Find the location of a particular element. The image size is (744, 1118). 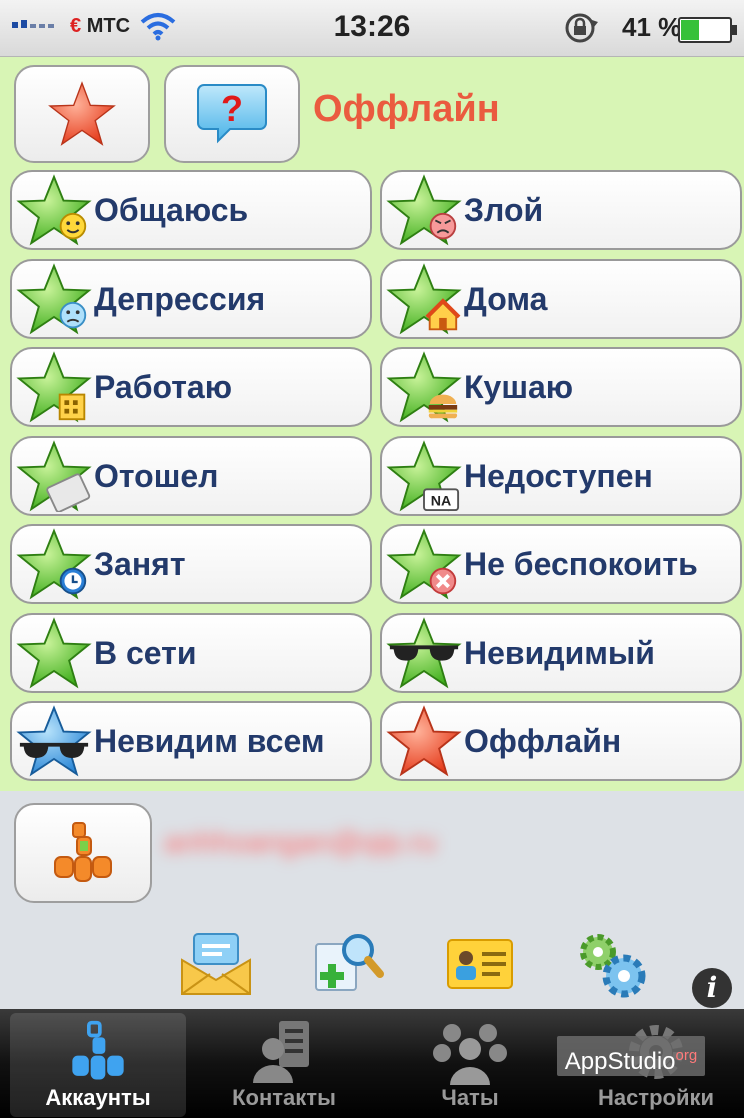

contacts-icon is located at coordinates (281, 1052).